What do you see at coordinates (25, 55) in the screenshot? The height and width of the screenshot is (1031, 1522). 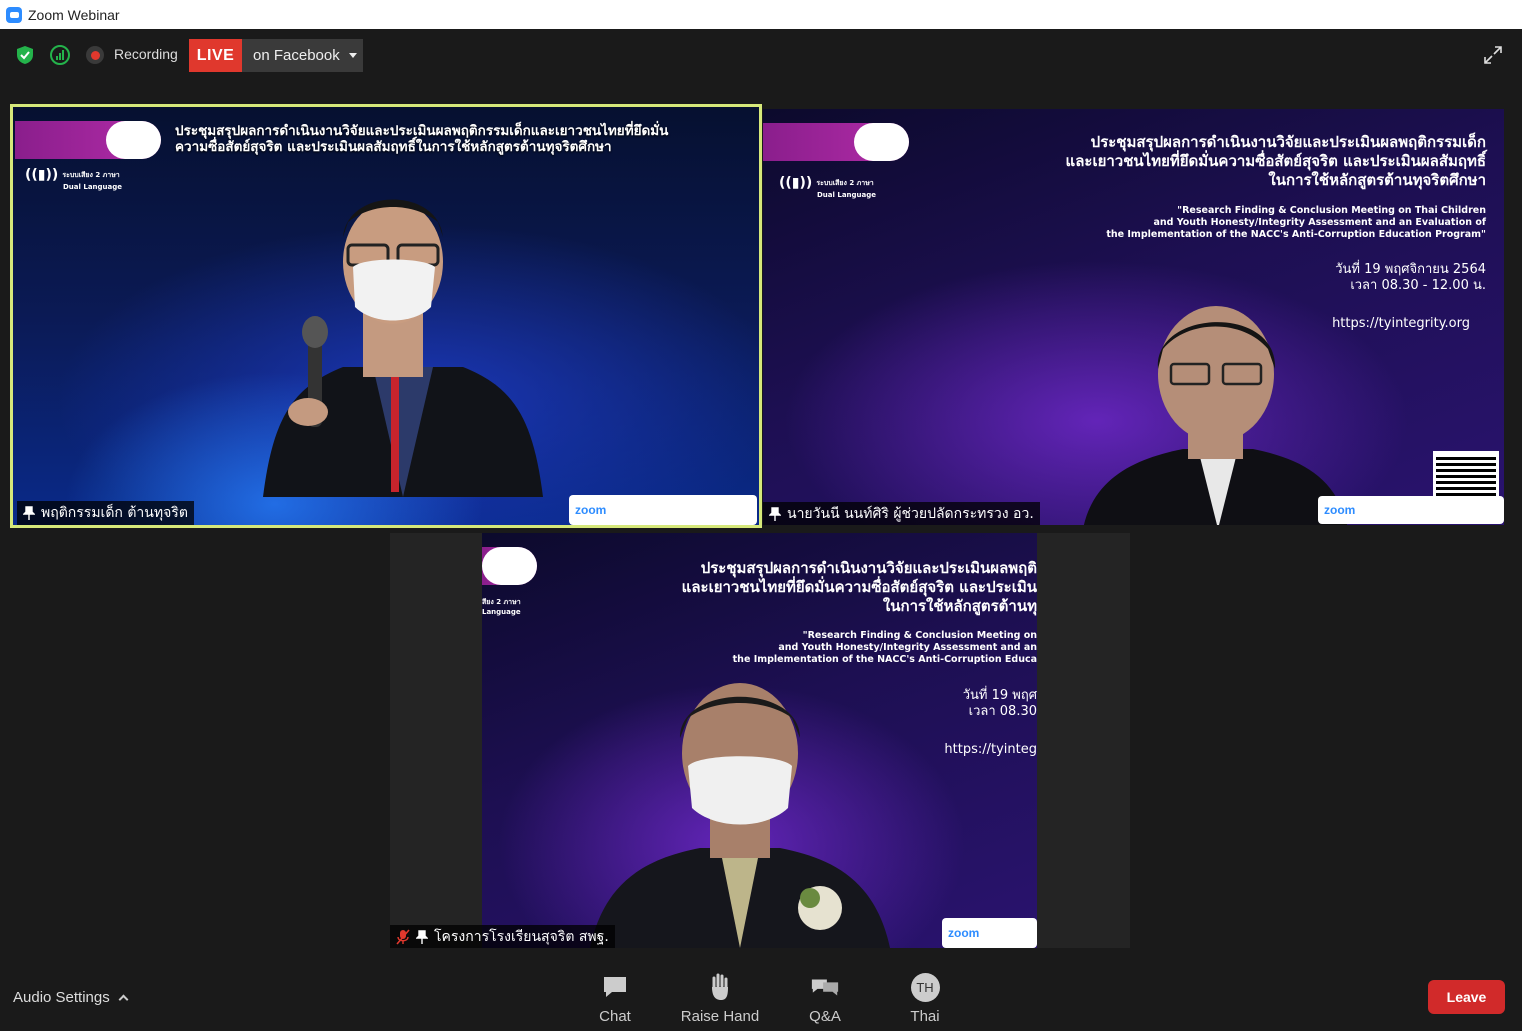 I see `encryption-shield-icon` at bounding box center [25, 55].